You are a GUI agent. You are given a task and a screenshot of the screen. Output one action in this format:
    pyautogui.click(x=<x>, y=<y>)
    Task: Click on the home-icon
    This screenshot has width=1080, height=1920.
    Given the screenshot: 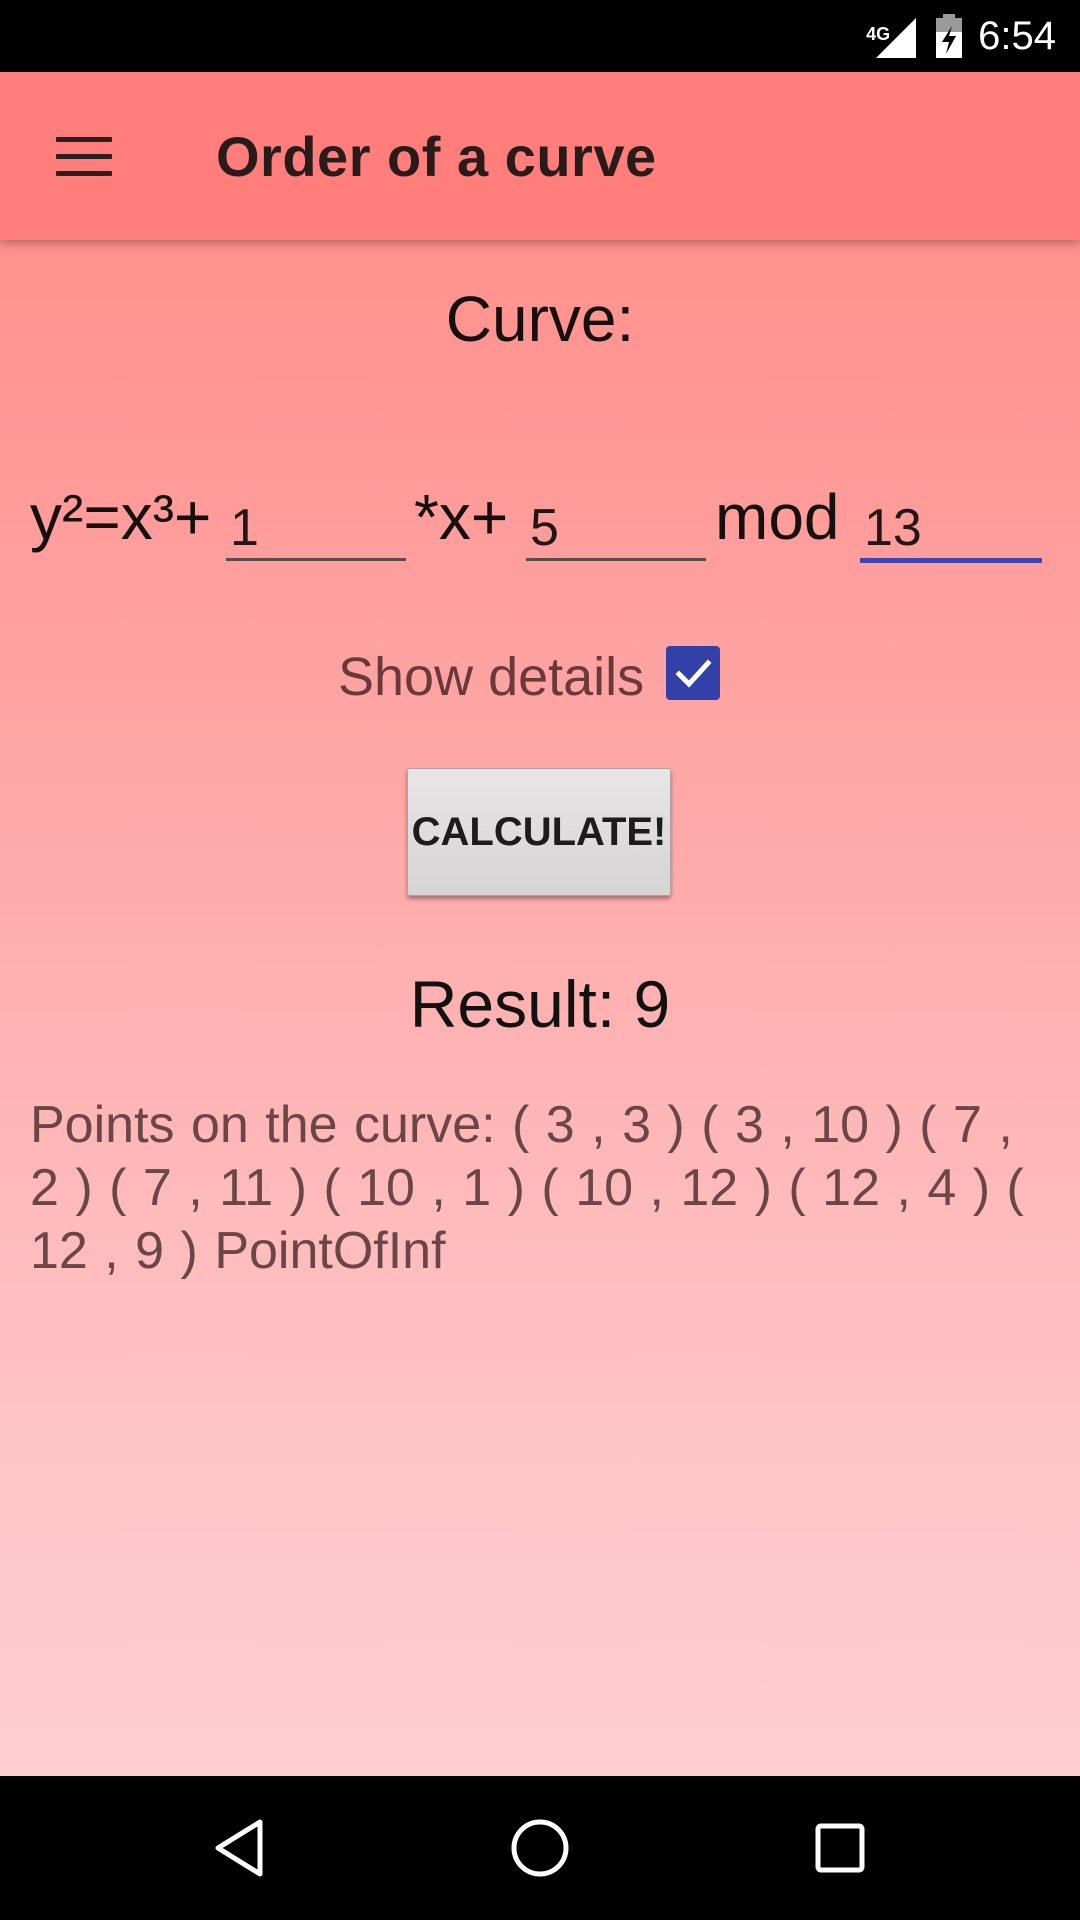 What is the action you would take?
    pyautogui.click(x=540, y=1848)
    